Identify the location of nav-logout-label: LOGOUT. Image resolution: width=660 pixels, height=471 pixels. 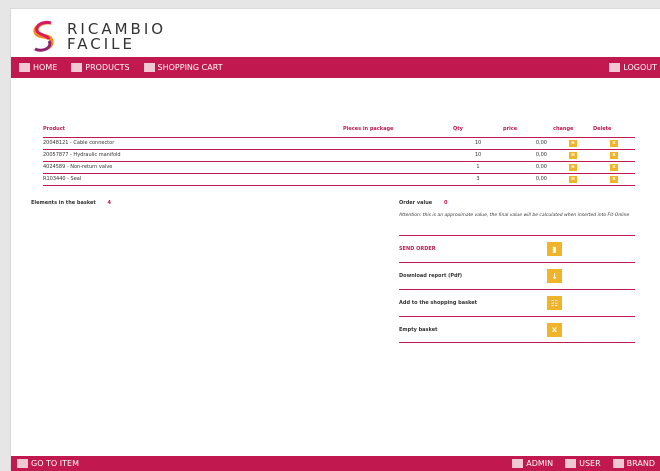
(640, 67).